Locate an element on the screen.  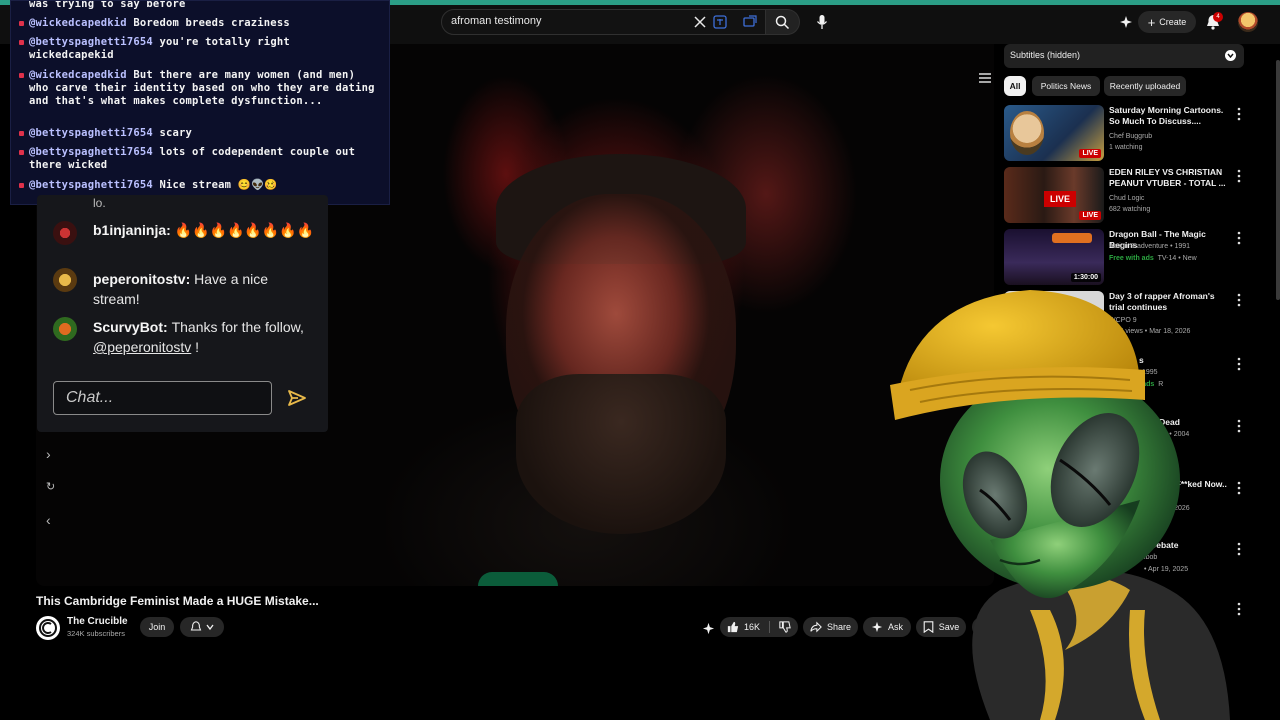
like-count: 16K is located at coordinates (751, 627).